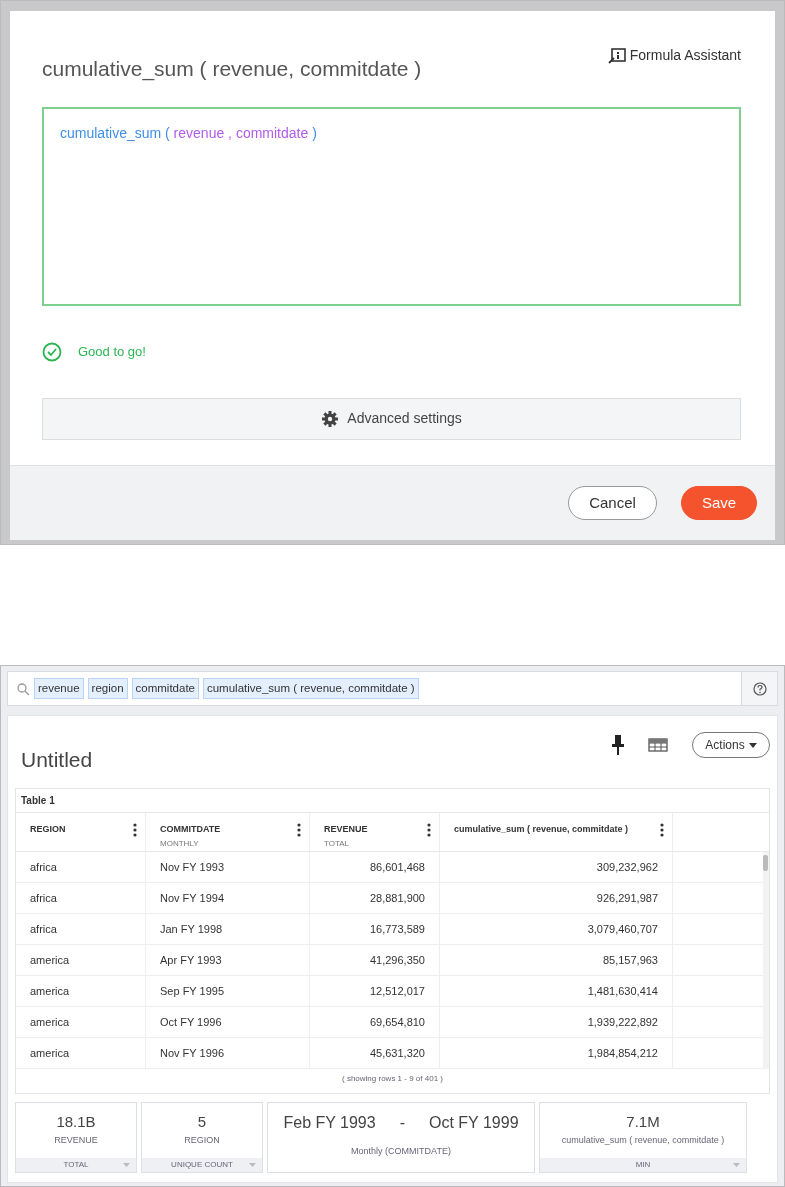 Image resolution: width=785 pixels, height=1187 pixels. Describe the element at coordinates (618, 745) in the screenshot. I see `pin-icon` at that location.